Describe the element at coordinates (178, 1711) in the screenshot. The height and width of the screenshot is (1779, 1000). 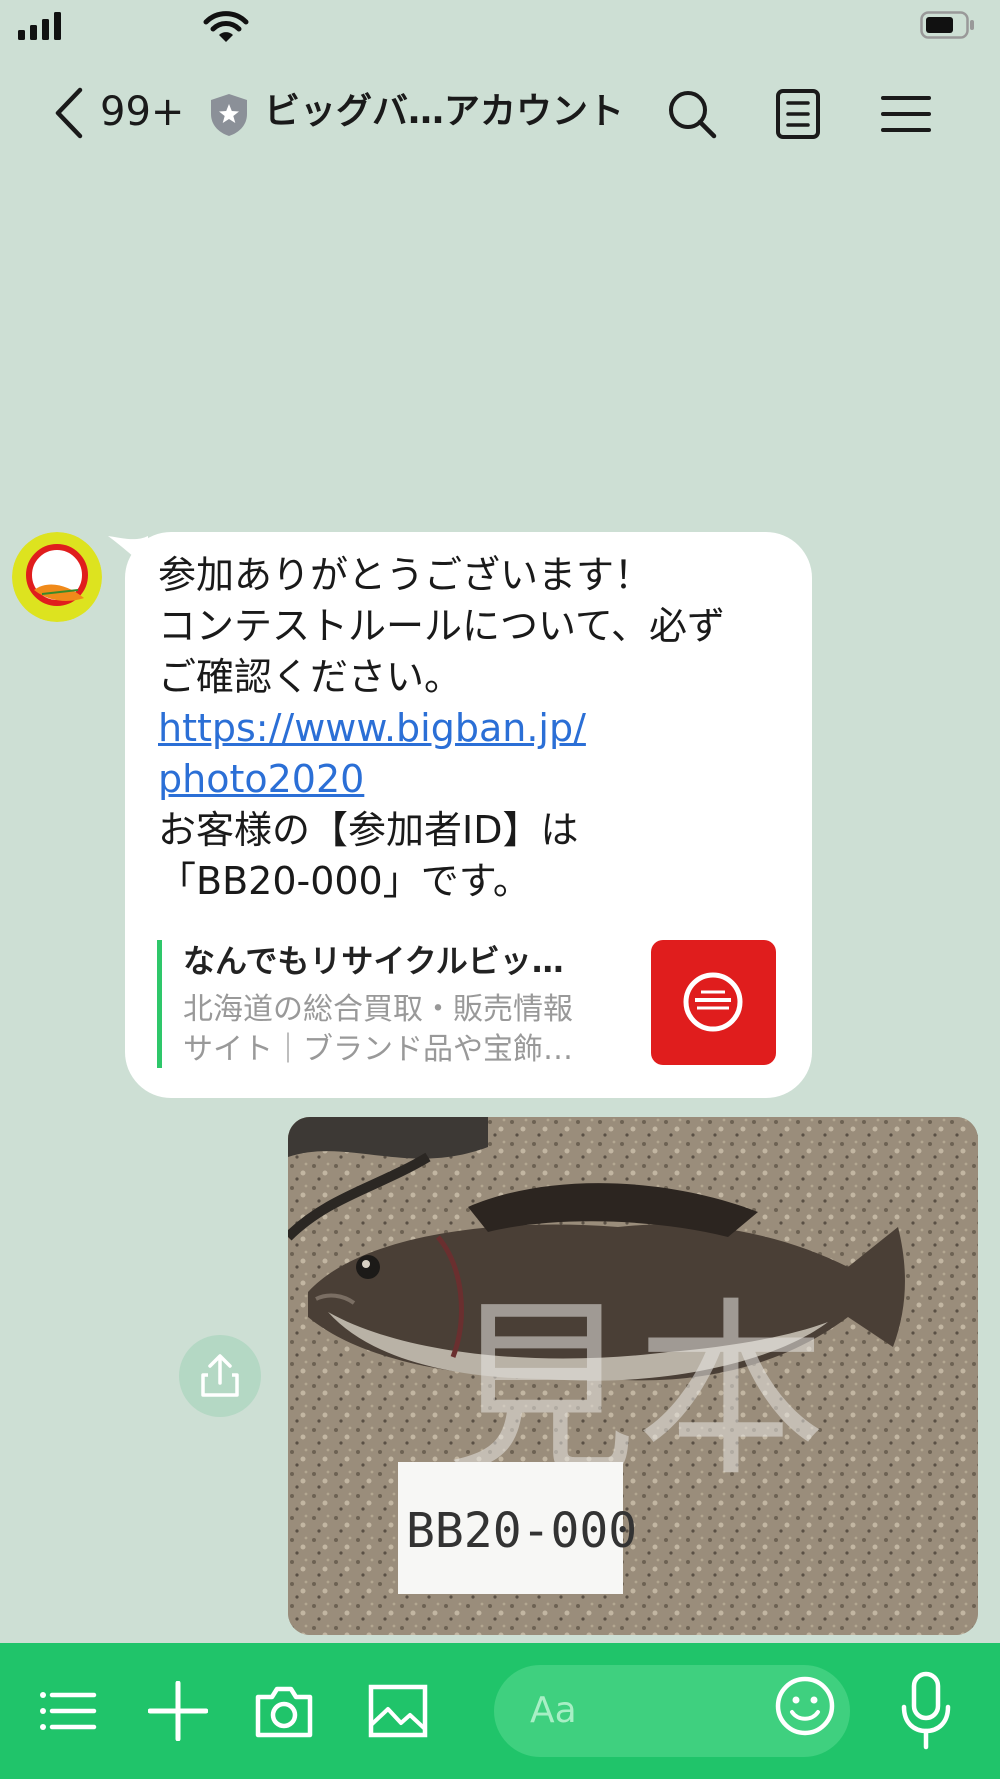
I see `plus-icon` at that location.